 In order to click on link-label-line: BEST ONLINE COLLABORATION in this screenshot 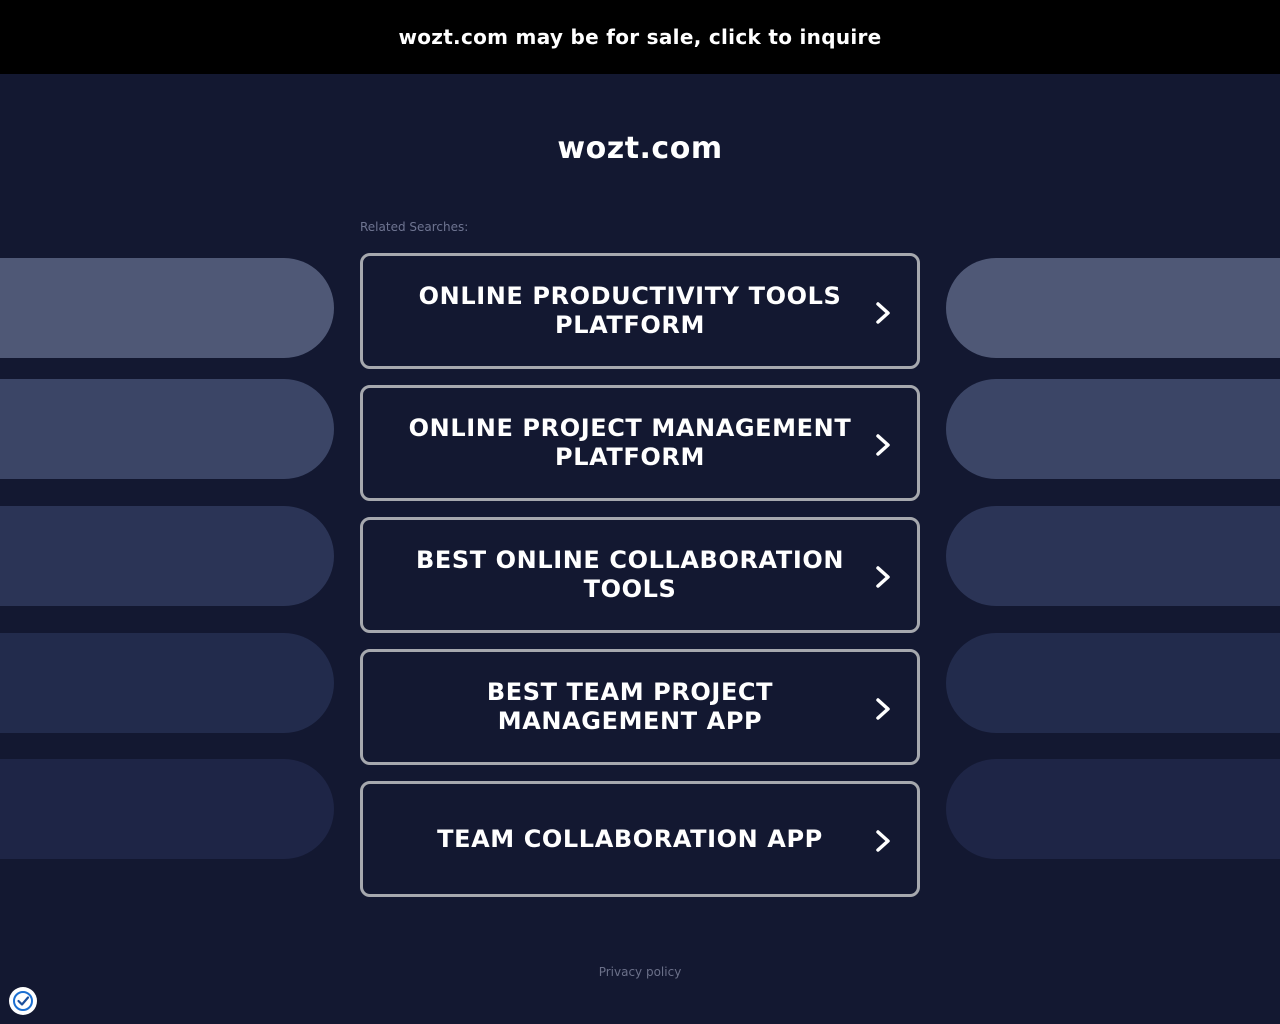, I will do `click(630, 560)`.